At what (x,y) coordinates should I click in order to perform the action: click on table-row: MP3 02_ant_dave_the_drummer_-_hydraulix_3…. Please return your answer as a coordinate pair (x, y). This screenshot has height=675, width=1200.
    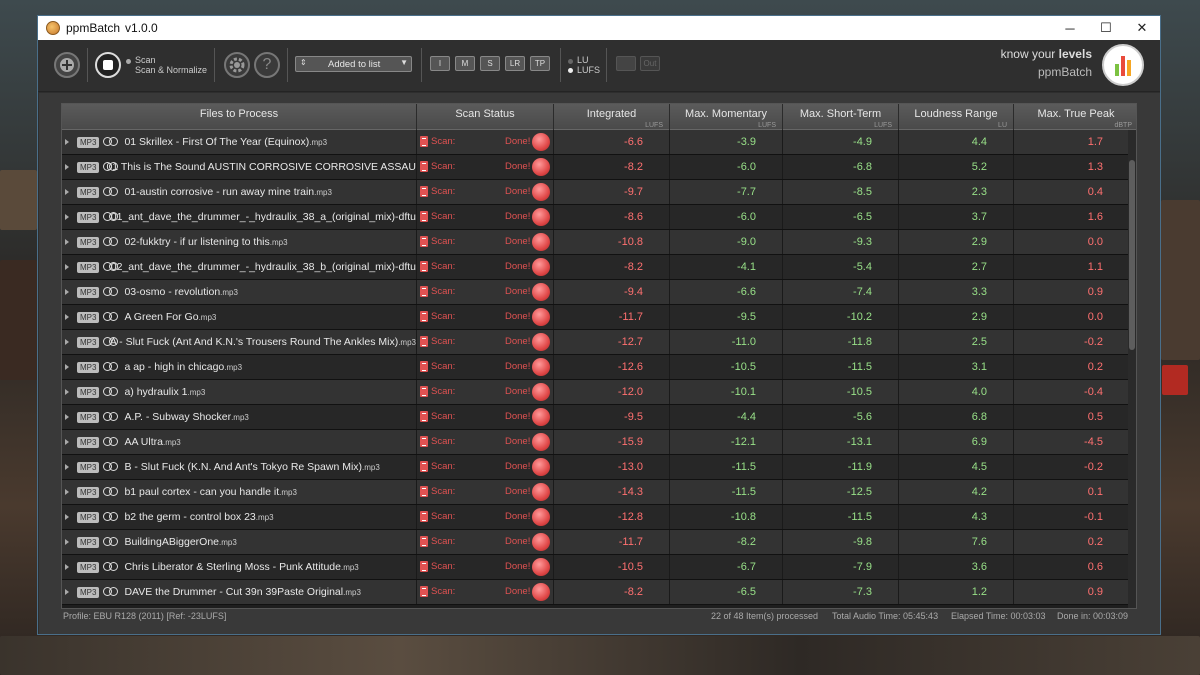
    Looking at the image, I should click on (596, 267).